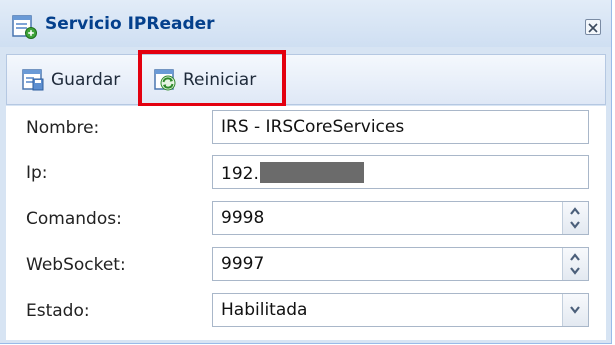 The width and height of the screenshot is (615, 345). I want to click on nombre-field: IRS - IRSCoreServices, so click(400, 127).